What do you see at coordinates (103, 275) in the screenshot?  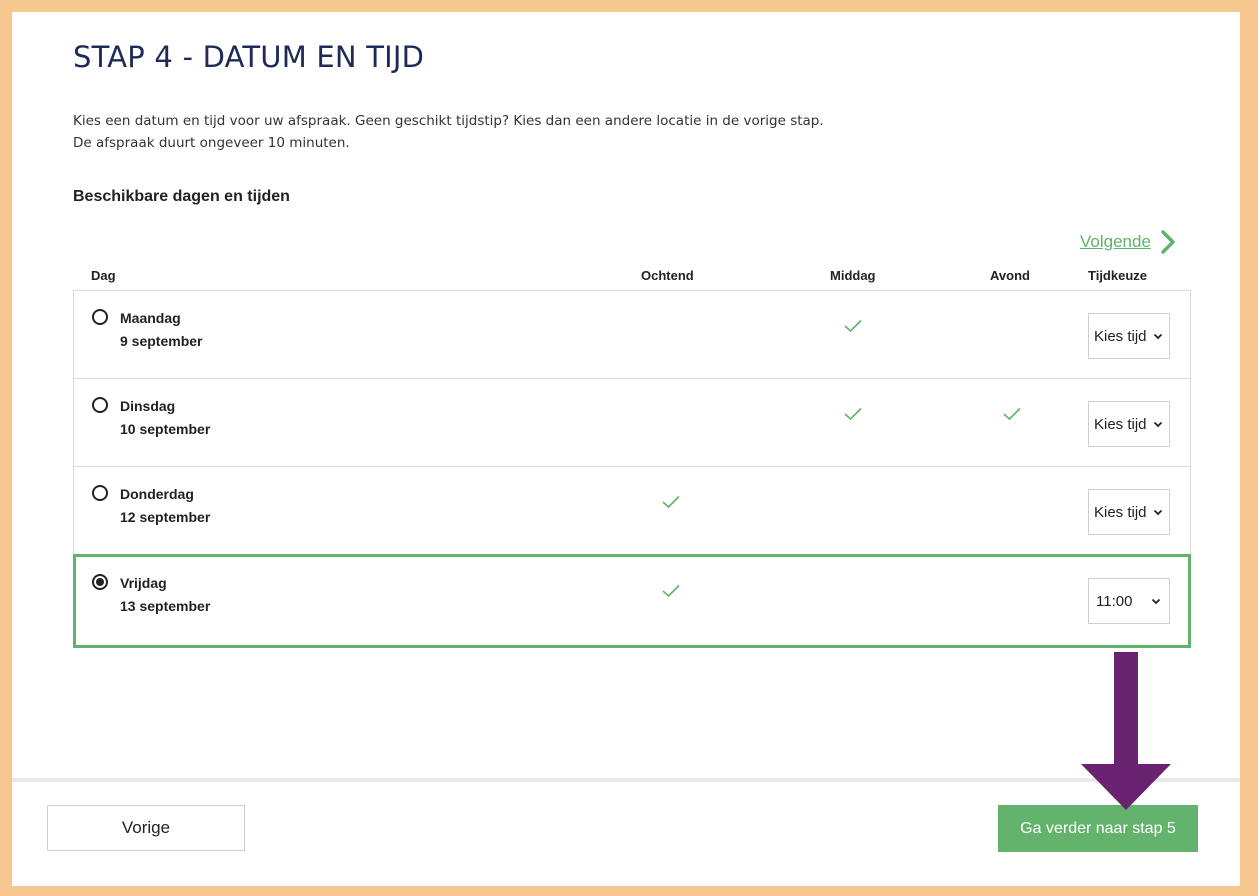 I see `header-day: Dag` at bounding box center [103, 275].